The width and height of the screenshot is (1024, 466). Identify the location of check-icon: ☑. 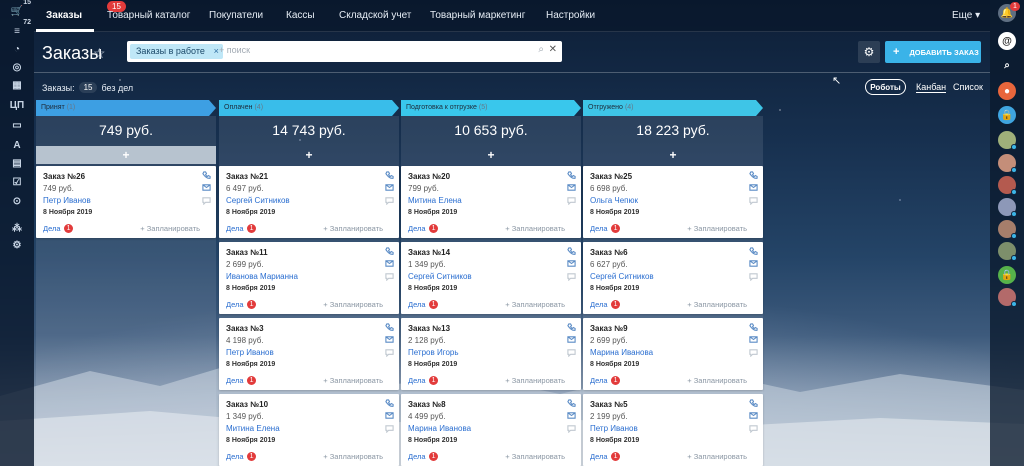
(17, 182).